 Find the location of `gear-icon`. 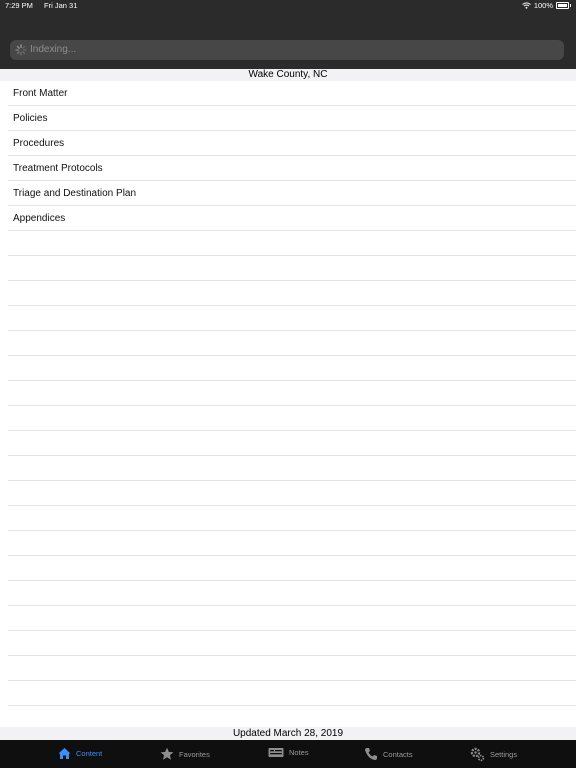

gear-icon is located at coordinates (477, 754).